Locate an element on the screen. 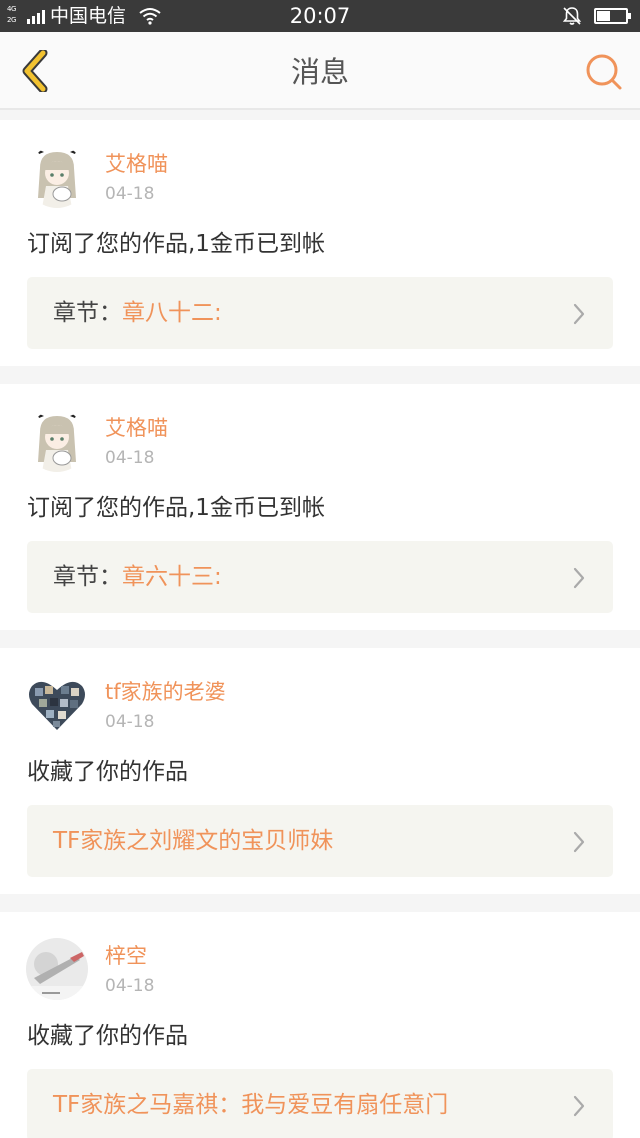  work-title: 章八十二: is located at coordinates (172, 313).